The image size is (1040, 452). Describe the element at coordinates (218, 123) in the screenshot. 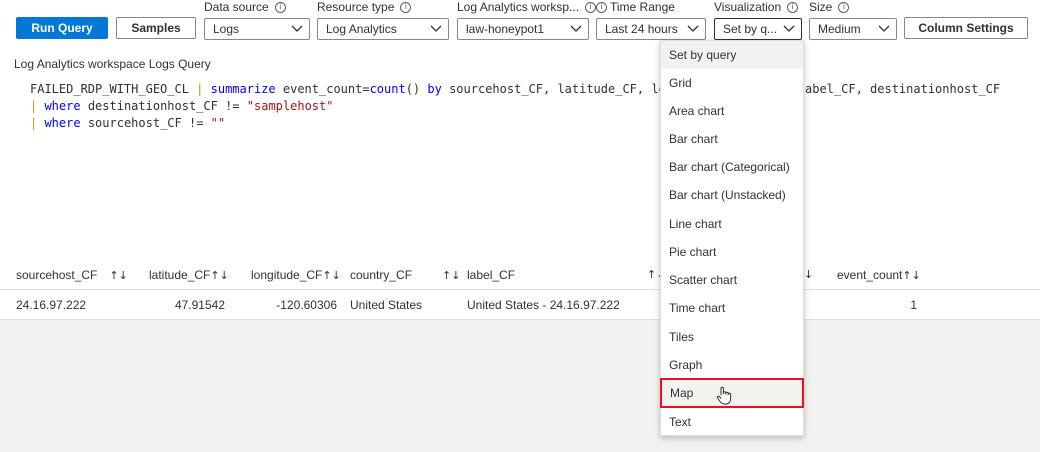

I see `code-token: ""` at that location.